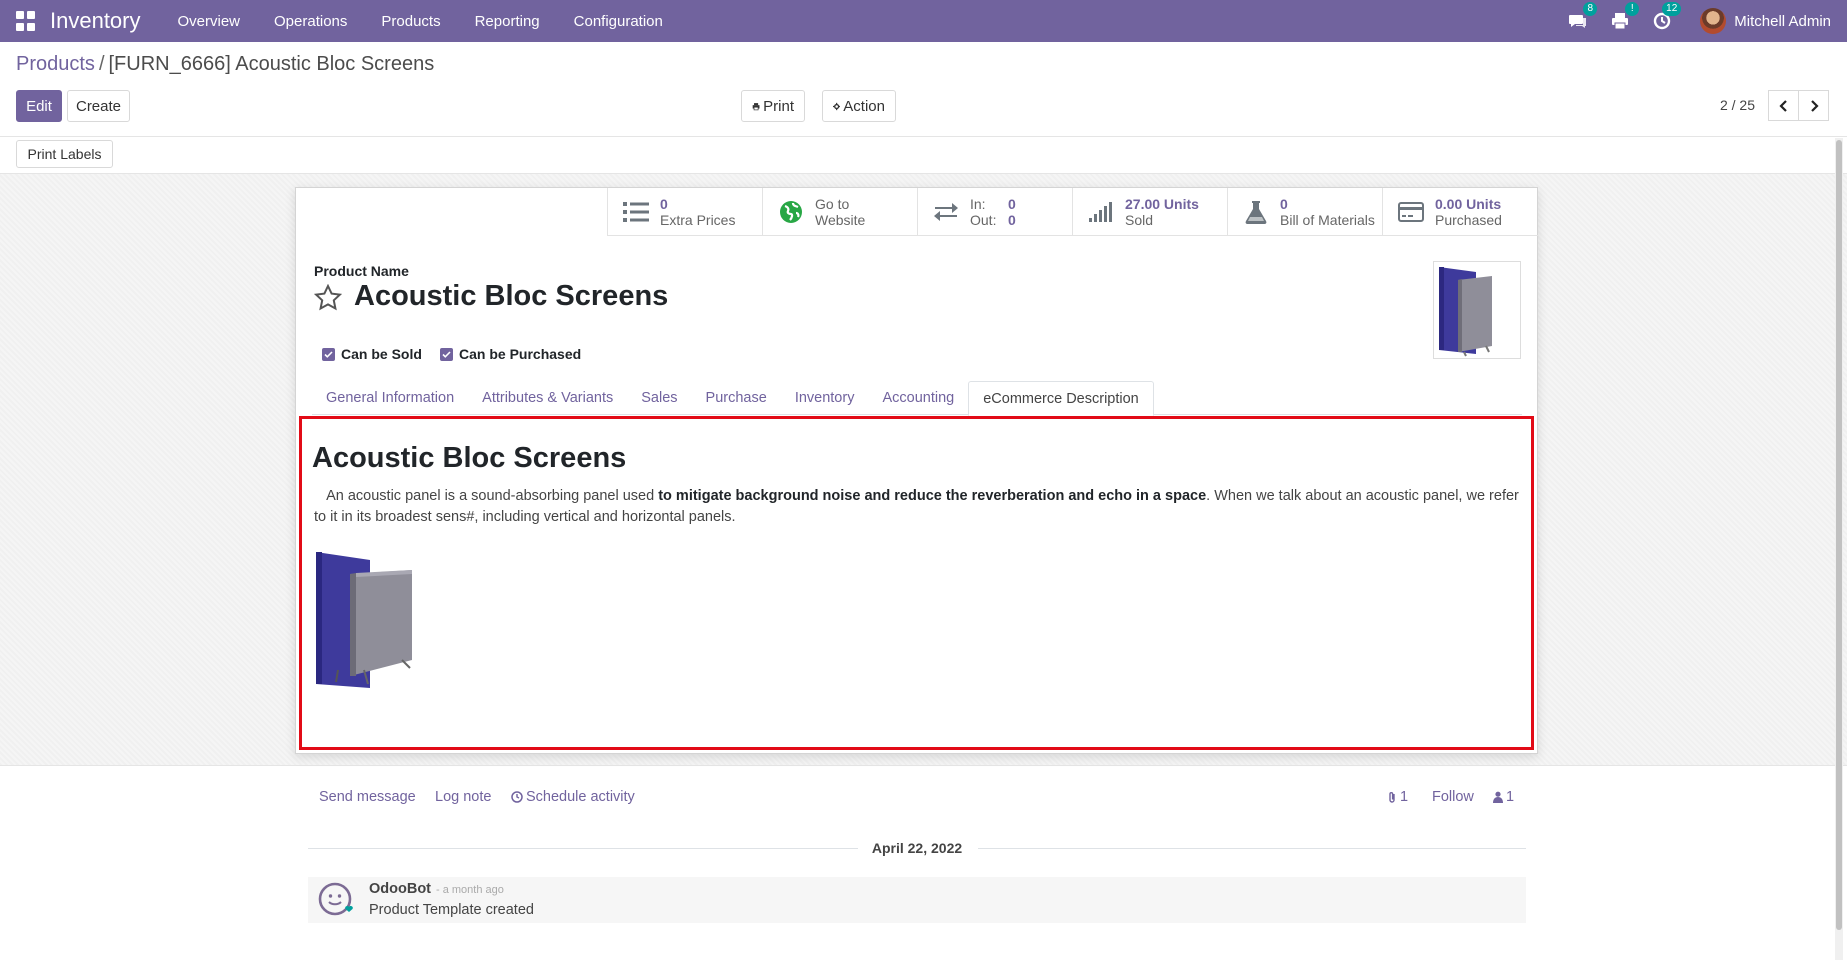  Describe the element at coordinates (367, 797) in the screenshot. I see `send-message-button: Send message` at that location.